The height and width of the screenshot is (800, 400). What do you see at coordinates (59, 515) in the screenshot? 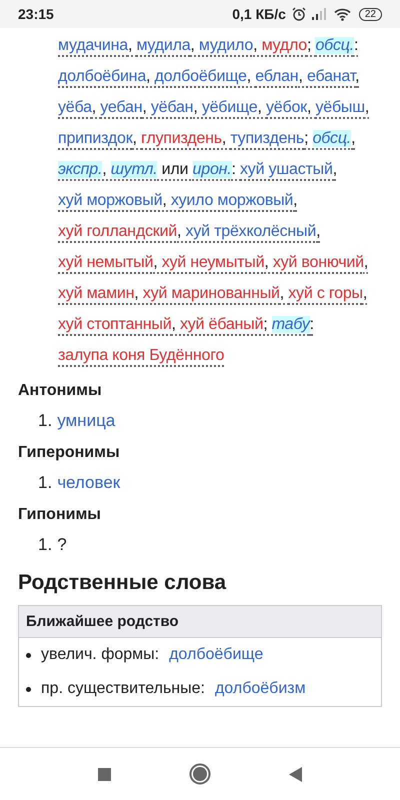
I see `section-heading: Гипонимы` at bounding box center [59, 515].